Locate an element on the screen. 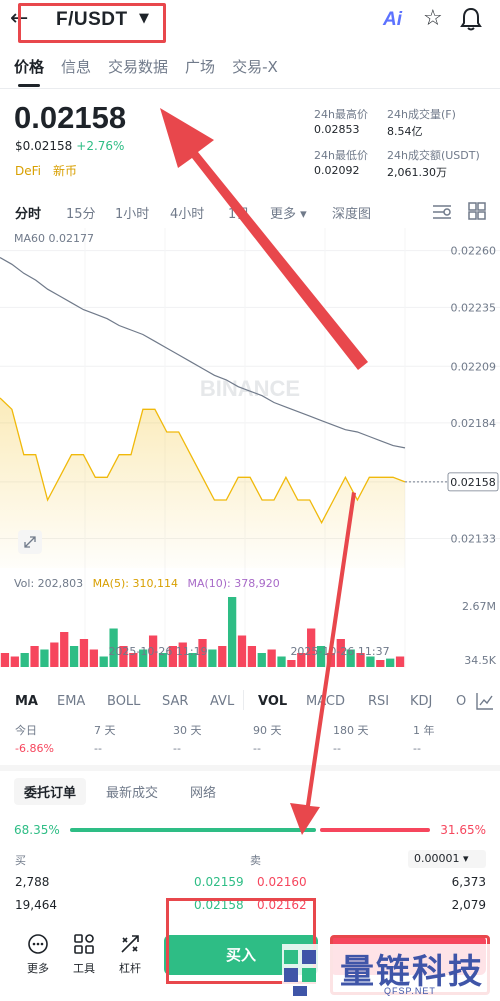 This screenshot has width=500, height=1001. arrow-up-annotation is located at coordinates (264, 239).